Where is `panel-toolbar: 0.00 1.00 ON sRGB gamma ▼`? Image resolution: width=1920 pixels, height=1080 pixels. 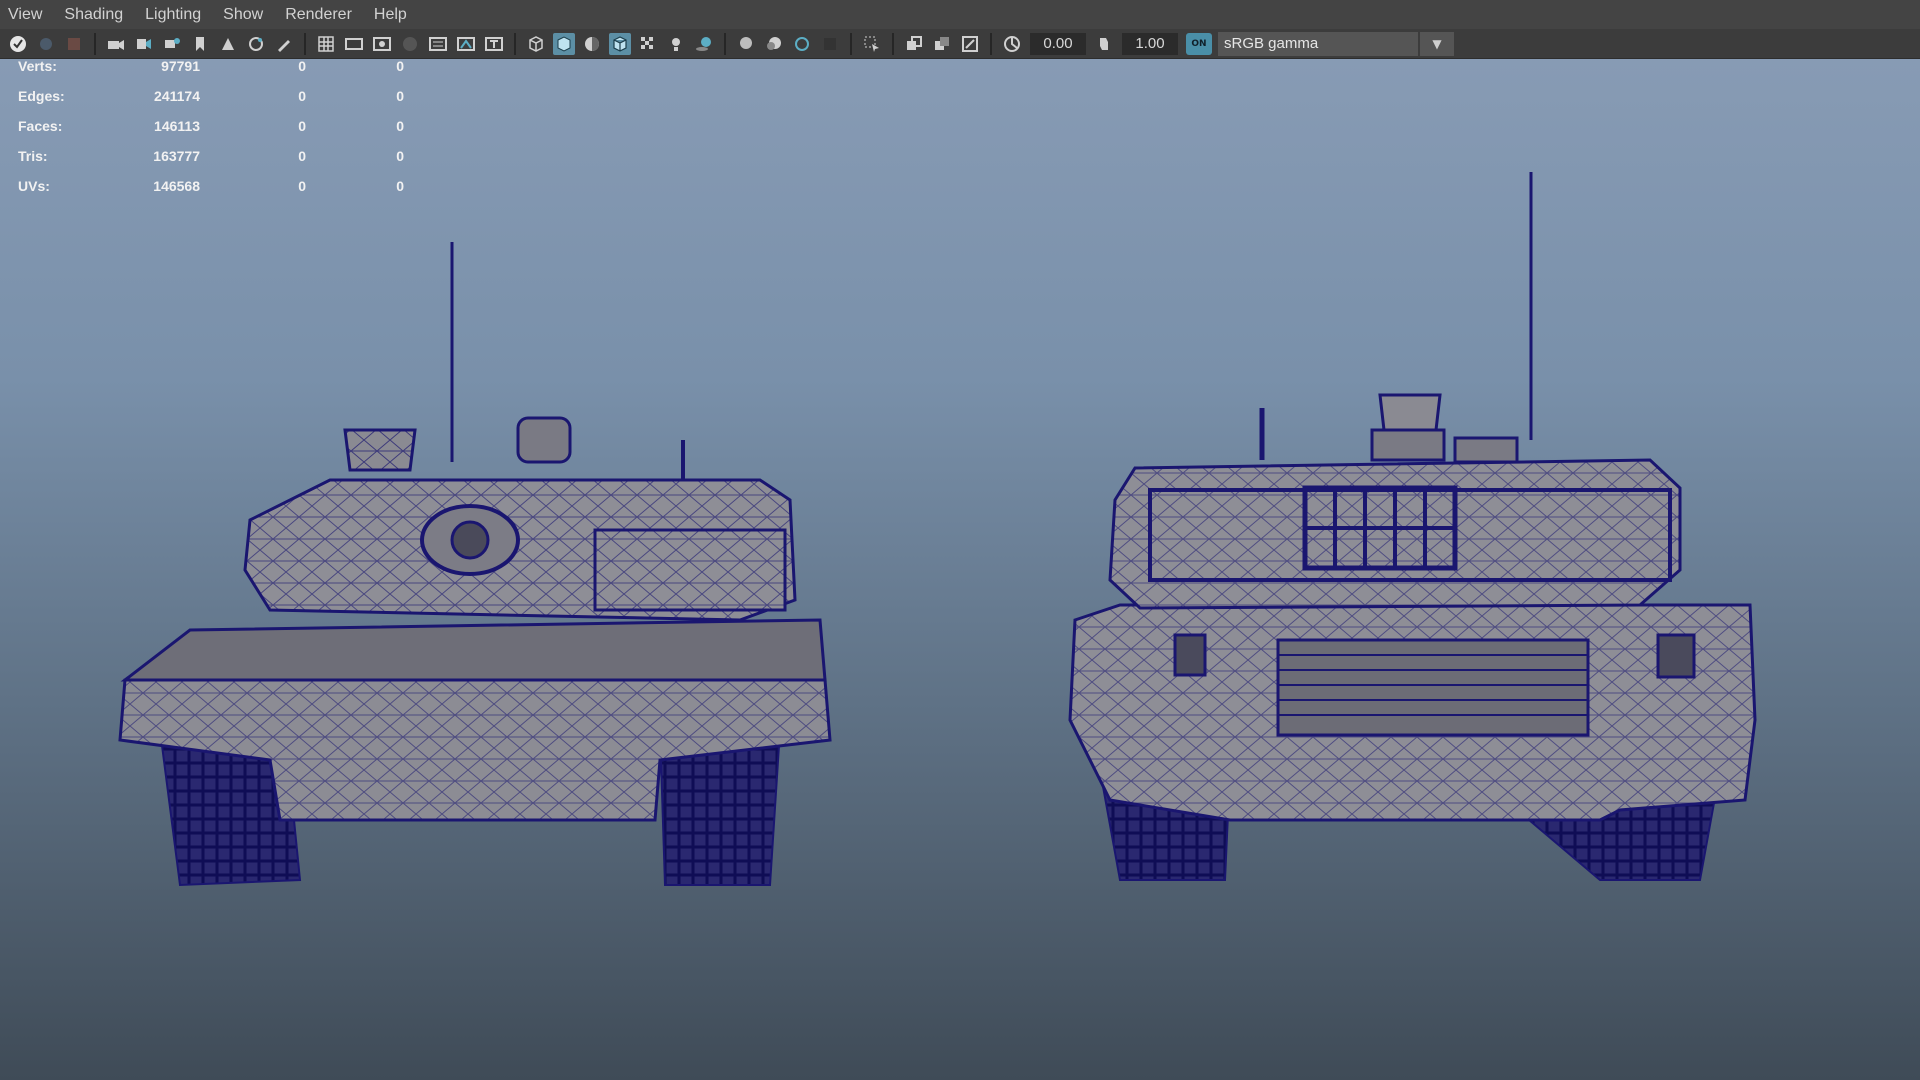 panel-toolbar: 0.00 1.00 ON sRGB gamma ▼ is located at coordinates (960, 44).